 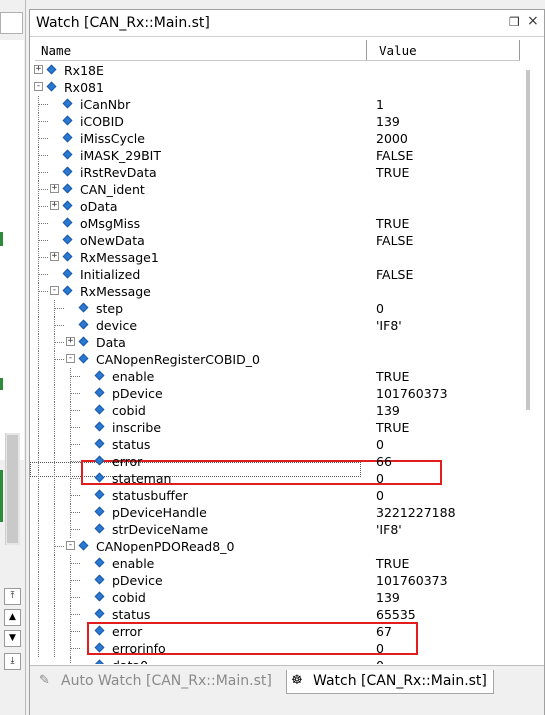 What do you see at coordinates (275, 478) in the screenshot?
I see `tree-row: stateman 0` at bounding box center [275, 478].